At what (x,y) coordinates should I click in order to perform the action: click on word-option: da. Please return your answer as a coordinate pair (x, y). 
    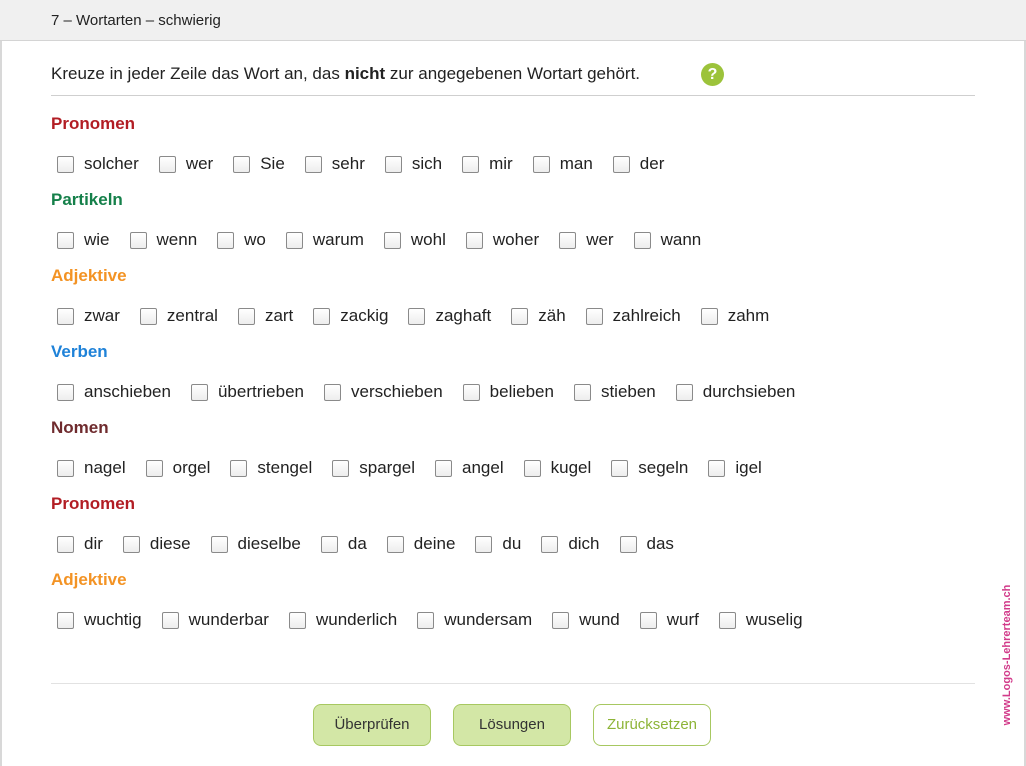
    Looking at the image, I should click on (343, 544).